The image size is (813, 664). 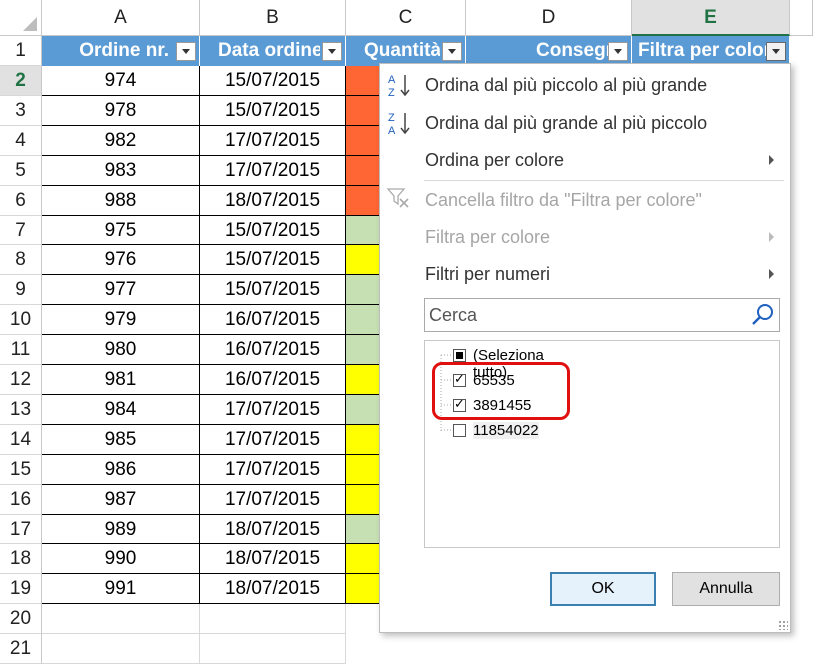 What do you see at coordinates (549, 51) in the screenshot?
I see `header-consegna: Consegna` at bounding box center [549, 51].